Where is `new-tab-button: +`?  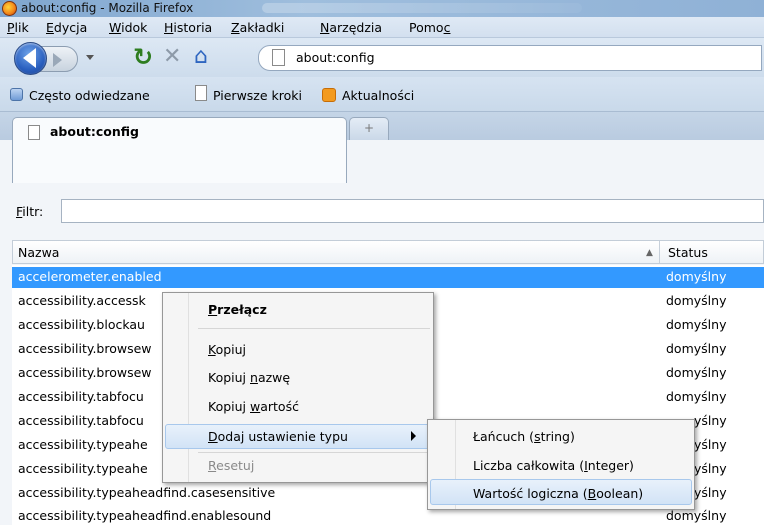
new-tab-button: + is located at coordinates (369, 128).